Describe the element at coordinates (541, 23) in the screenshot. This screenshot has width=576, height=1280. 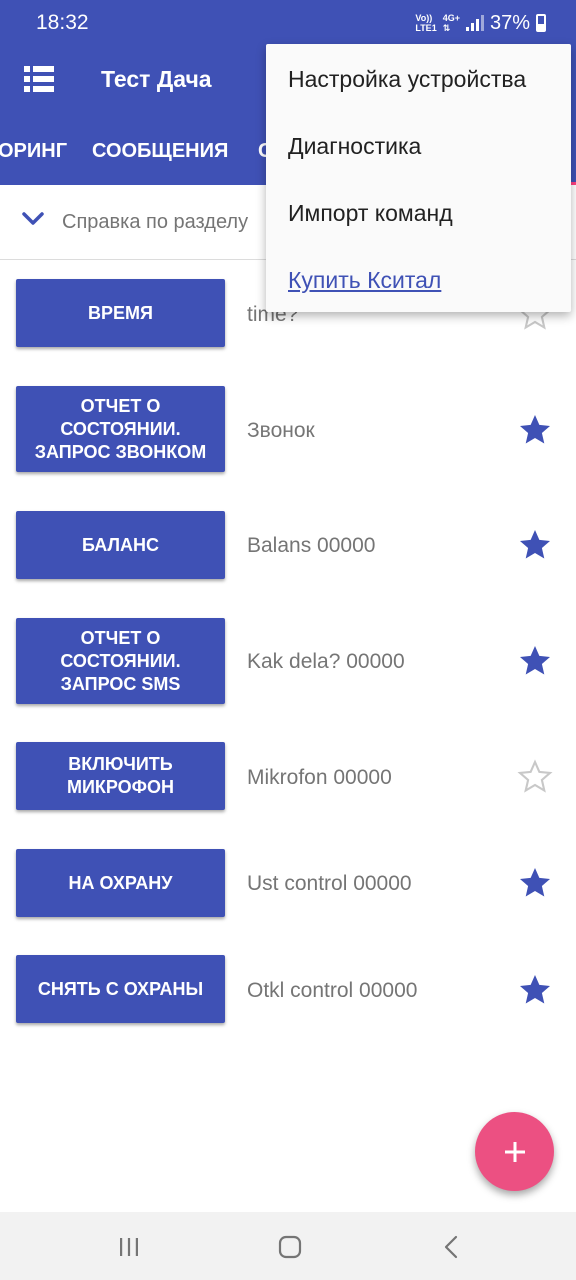
I see `battery-icon` at that location.